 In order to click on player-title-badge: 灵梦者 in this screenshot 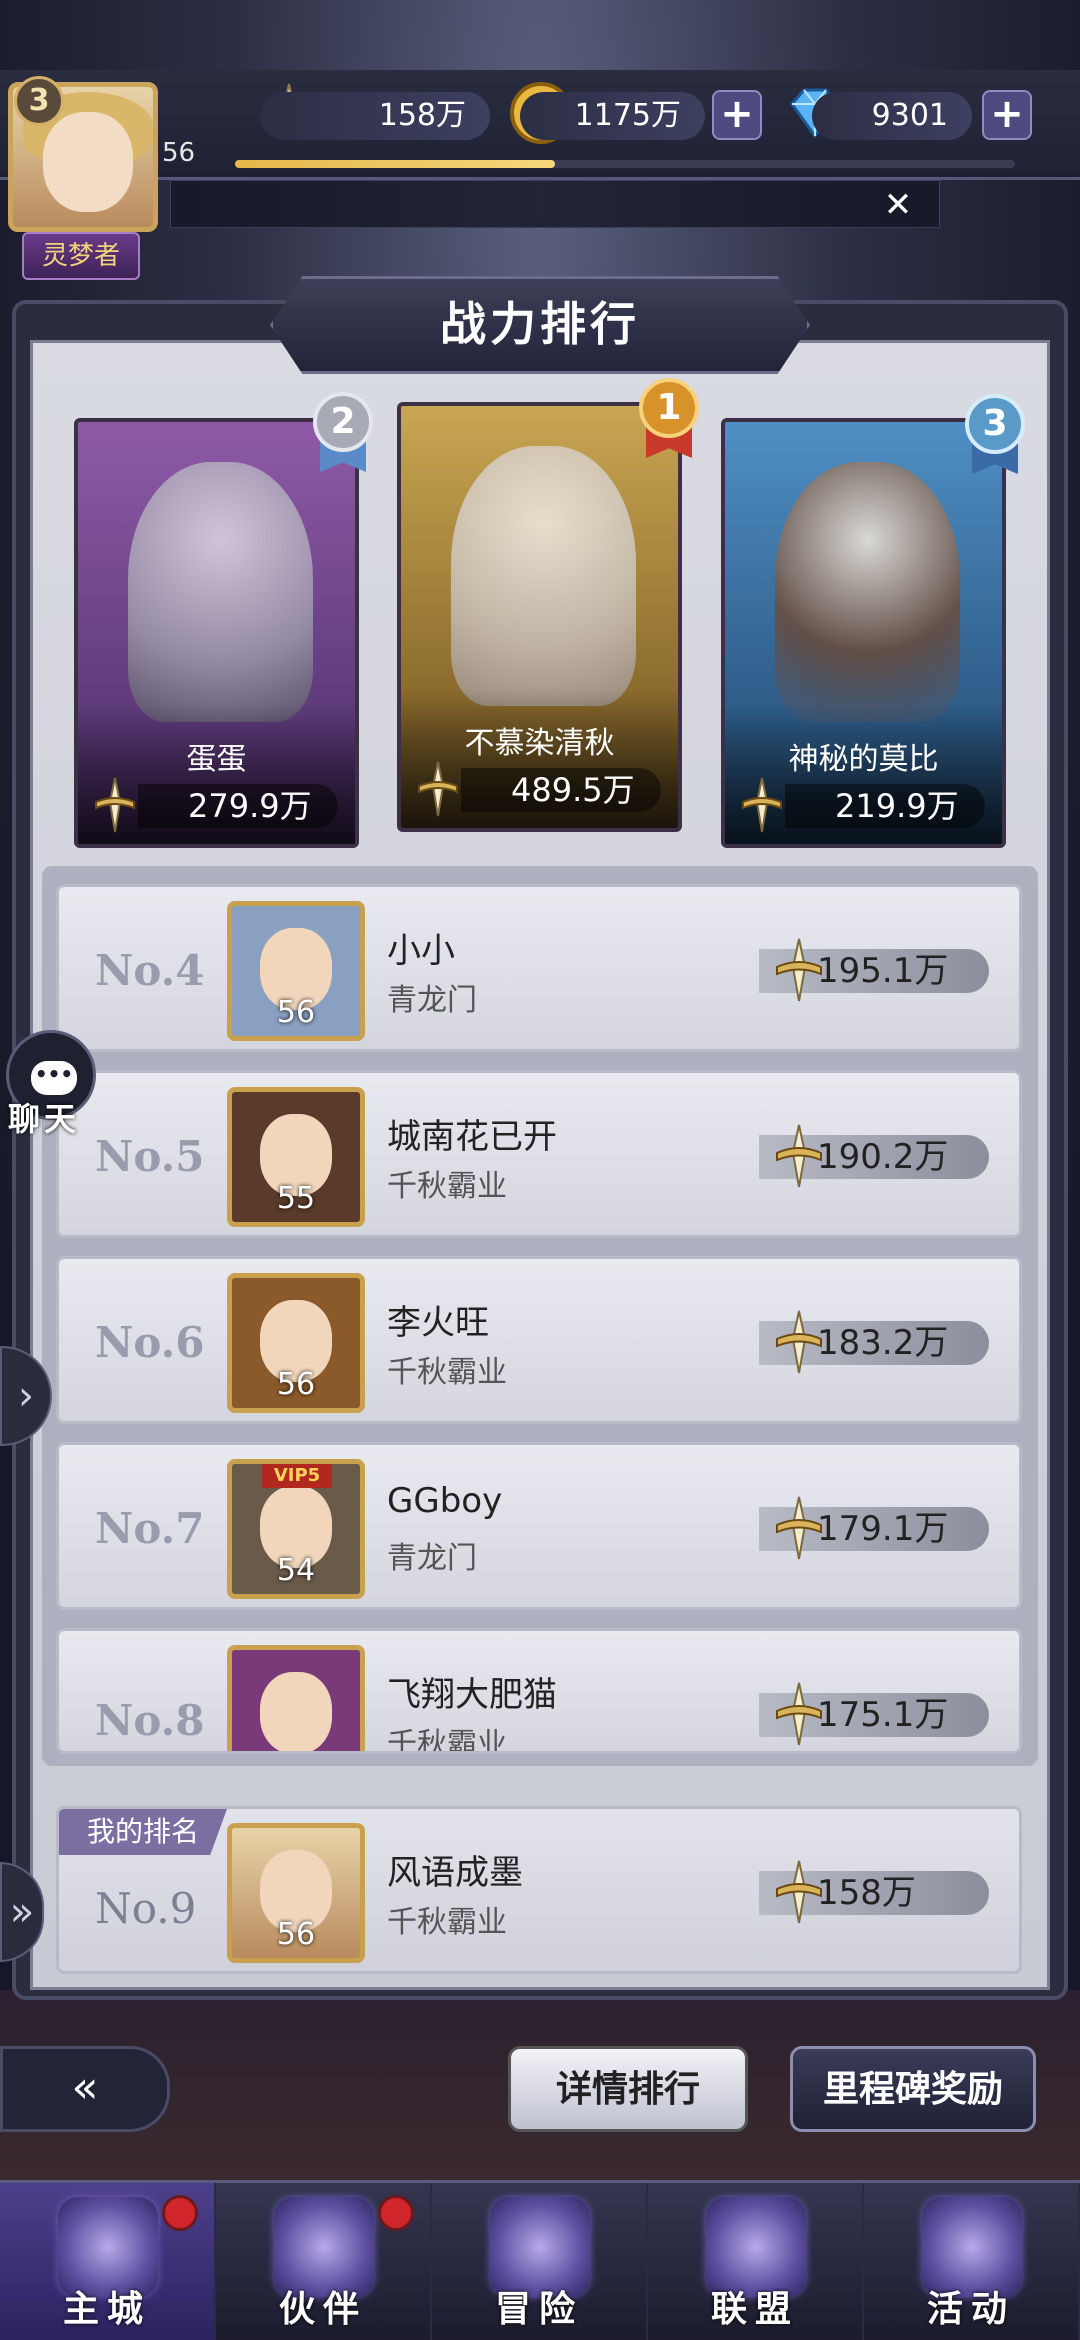, I will do `click(81, 256)`.